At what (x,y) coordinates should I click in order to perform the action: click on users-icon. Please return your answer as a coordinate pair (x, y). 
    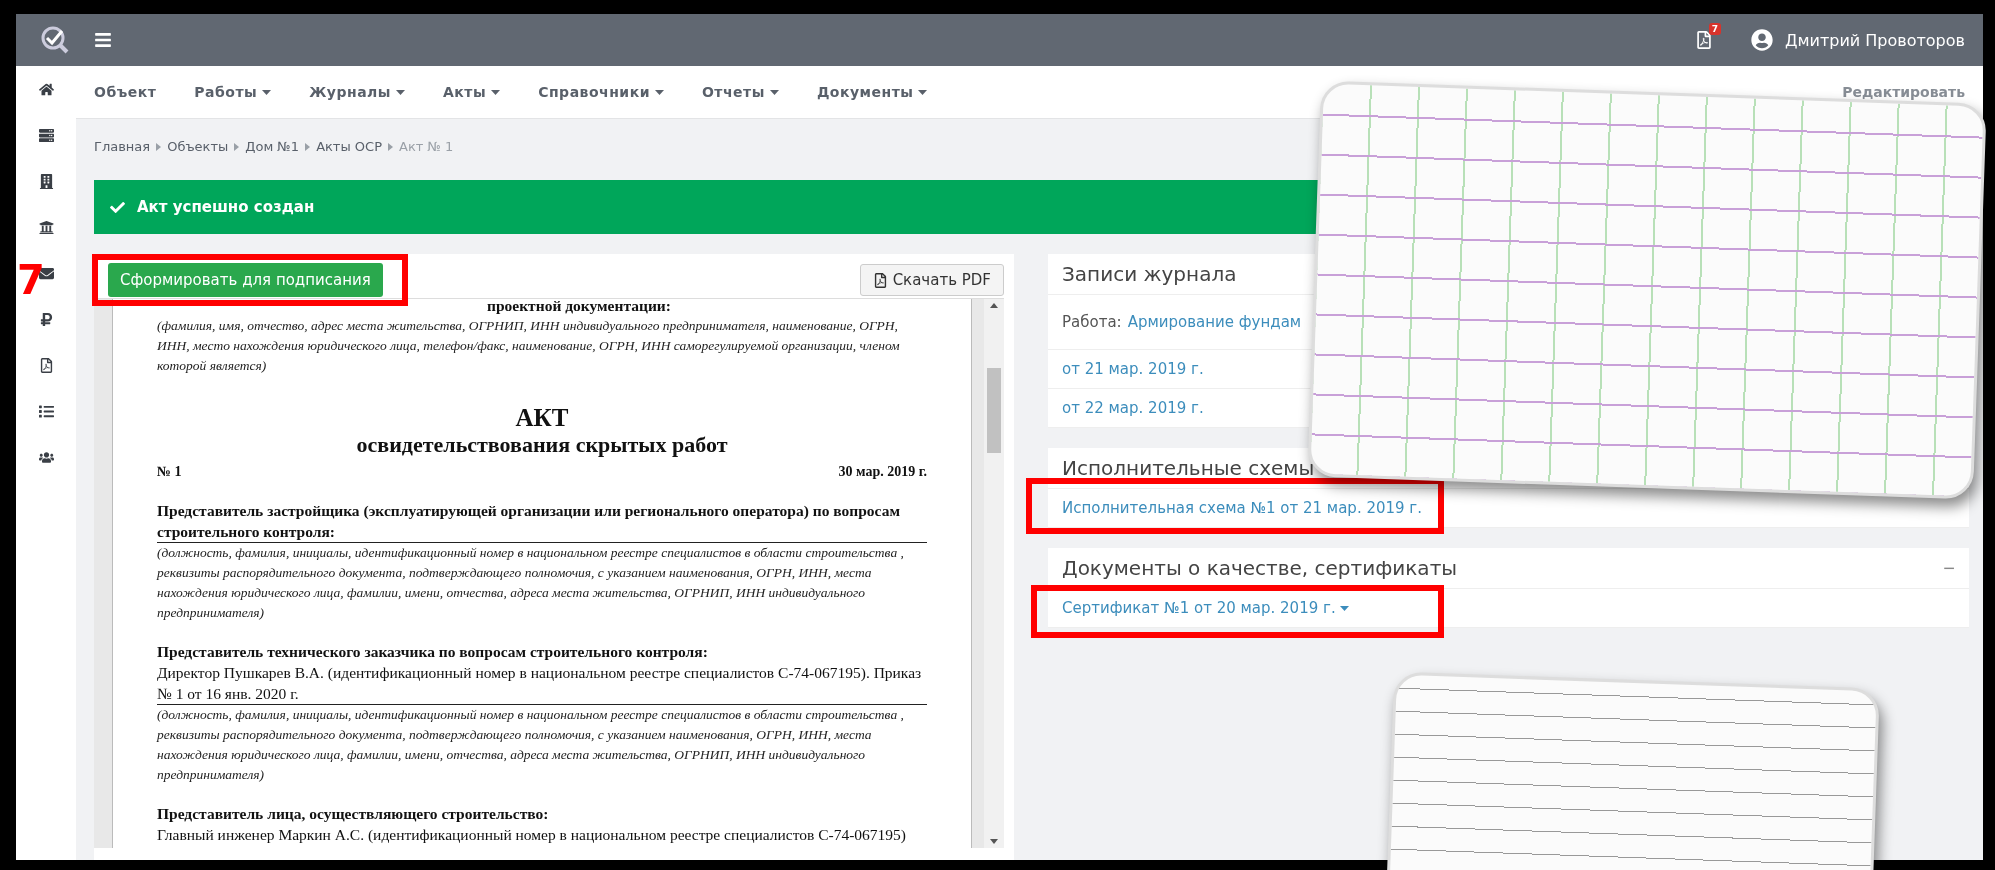
    Looking at the image, I should click on (46, 457).